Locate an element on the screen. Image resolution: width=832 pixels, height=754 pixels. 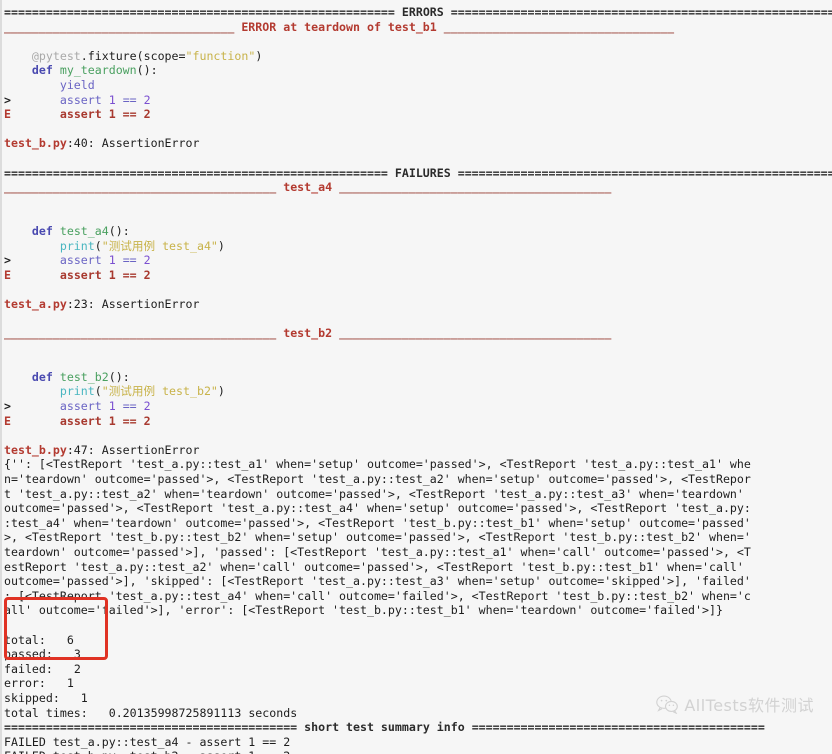
stats-failed-row: failed: 2 is located at coordinates (417, 669).